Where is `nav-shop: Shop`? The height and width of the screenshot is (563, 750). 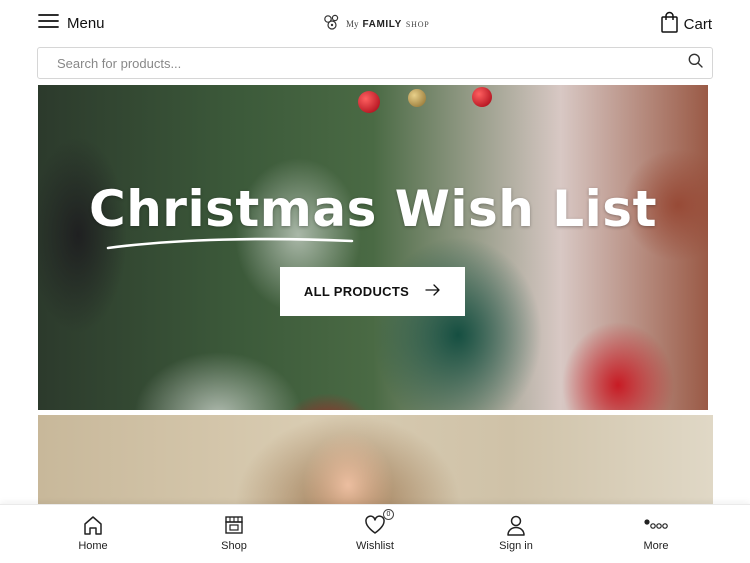
nav-shop: Shop is located at coordinates (234, 532).